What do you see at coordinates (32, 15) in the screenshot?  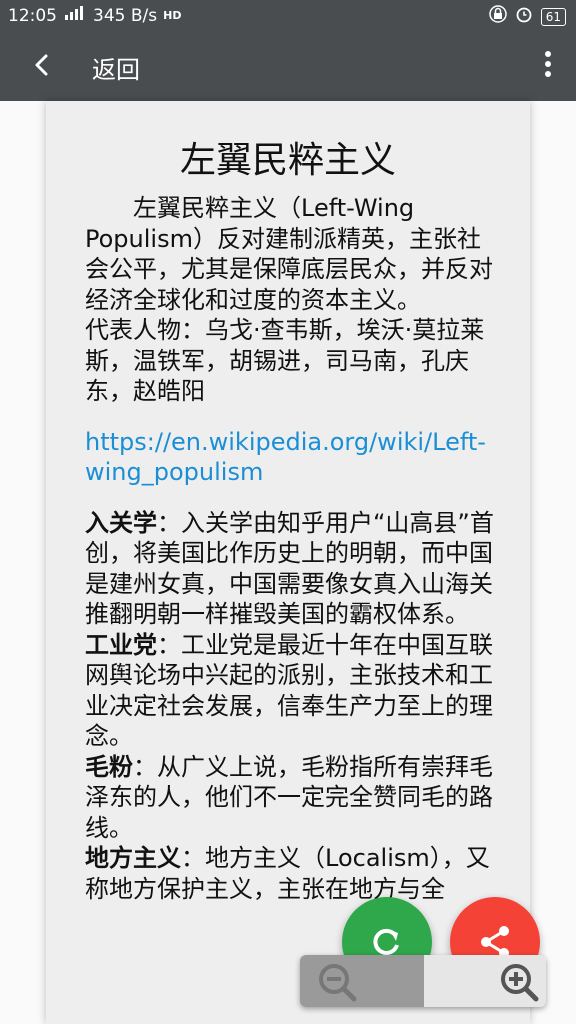 I see `status-time: 12:05` at bounding box center [32, 15].